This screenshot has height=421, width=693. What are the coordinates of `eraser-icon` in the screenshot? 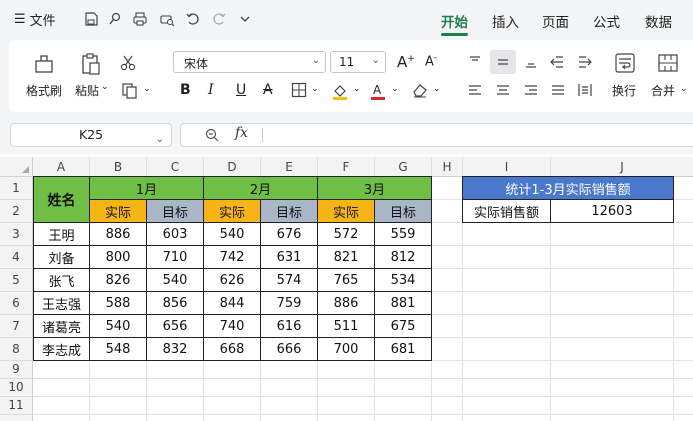 It's located at (420, 90).